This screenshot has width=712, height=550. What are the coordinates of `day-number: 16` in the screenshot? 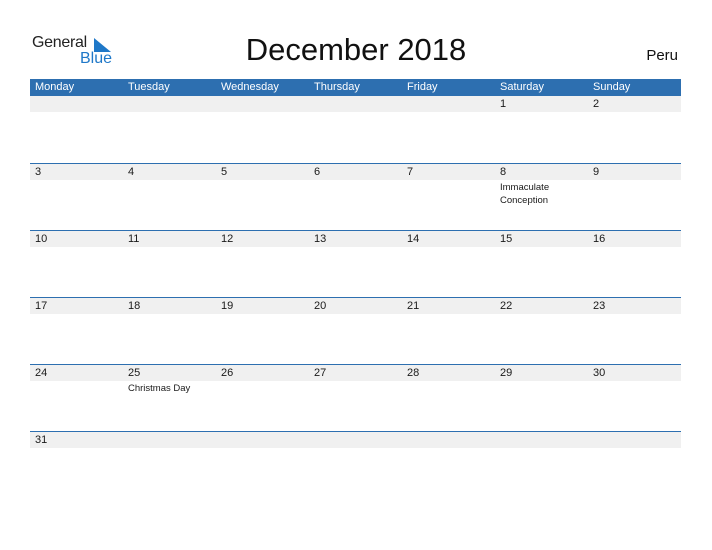 It's located at (634, 239).